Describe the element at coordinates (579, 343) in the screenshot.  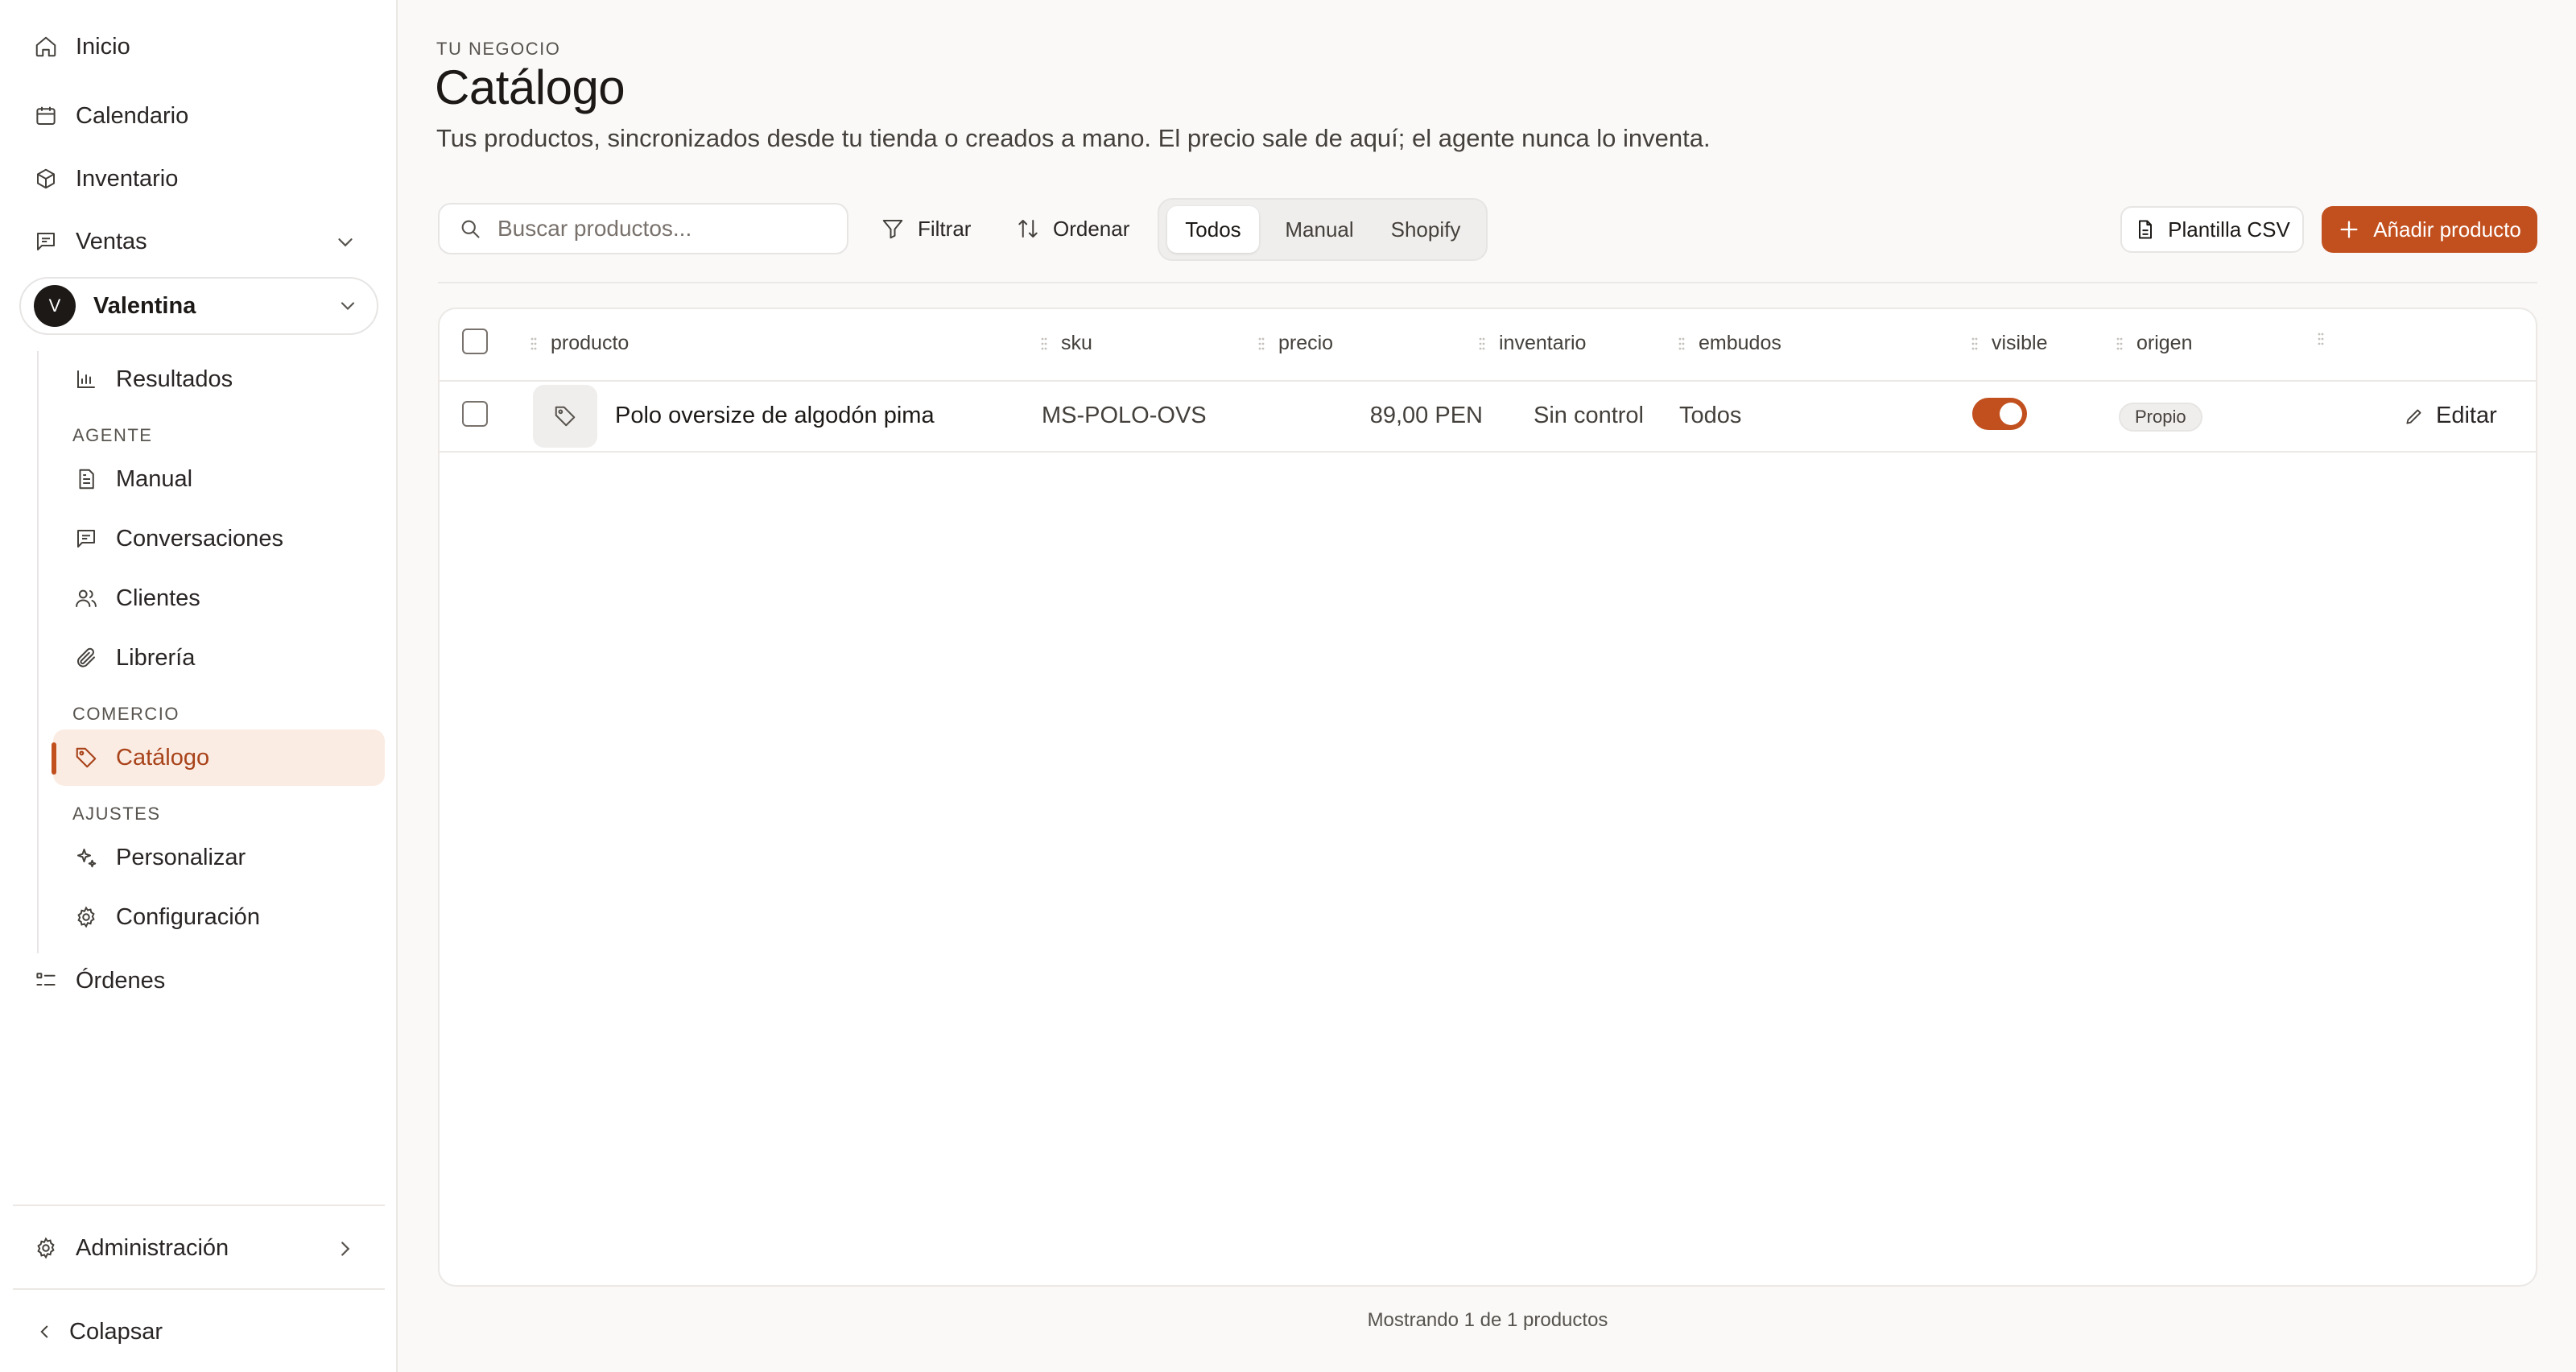
I see `column-header-producto: producto` at that location.